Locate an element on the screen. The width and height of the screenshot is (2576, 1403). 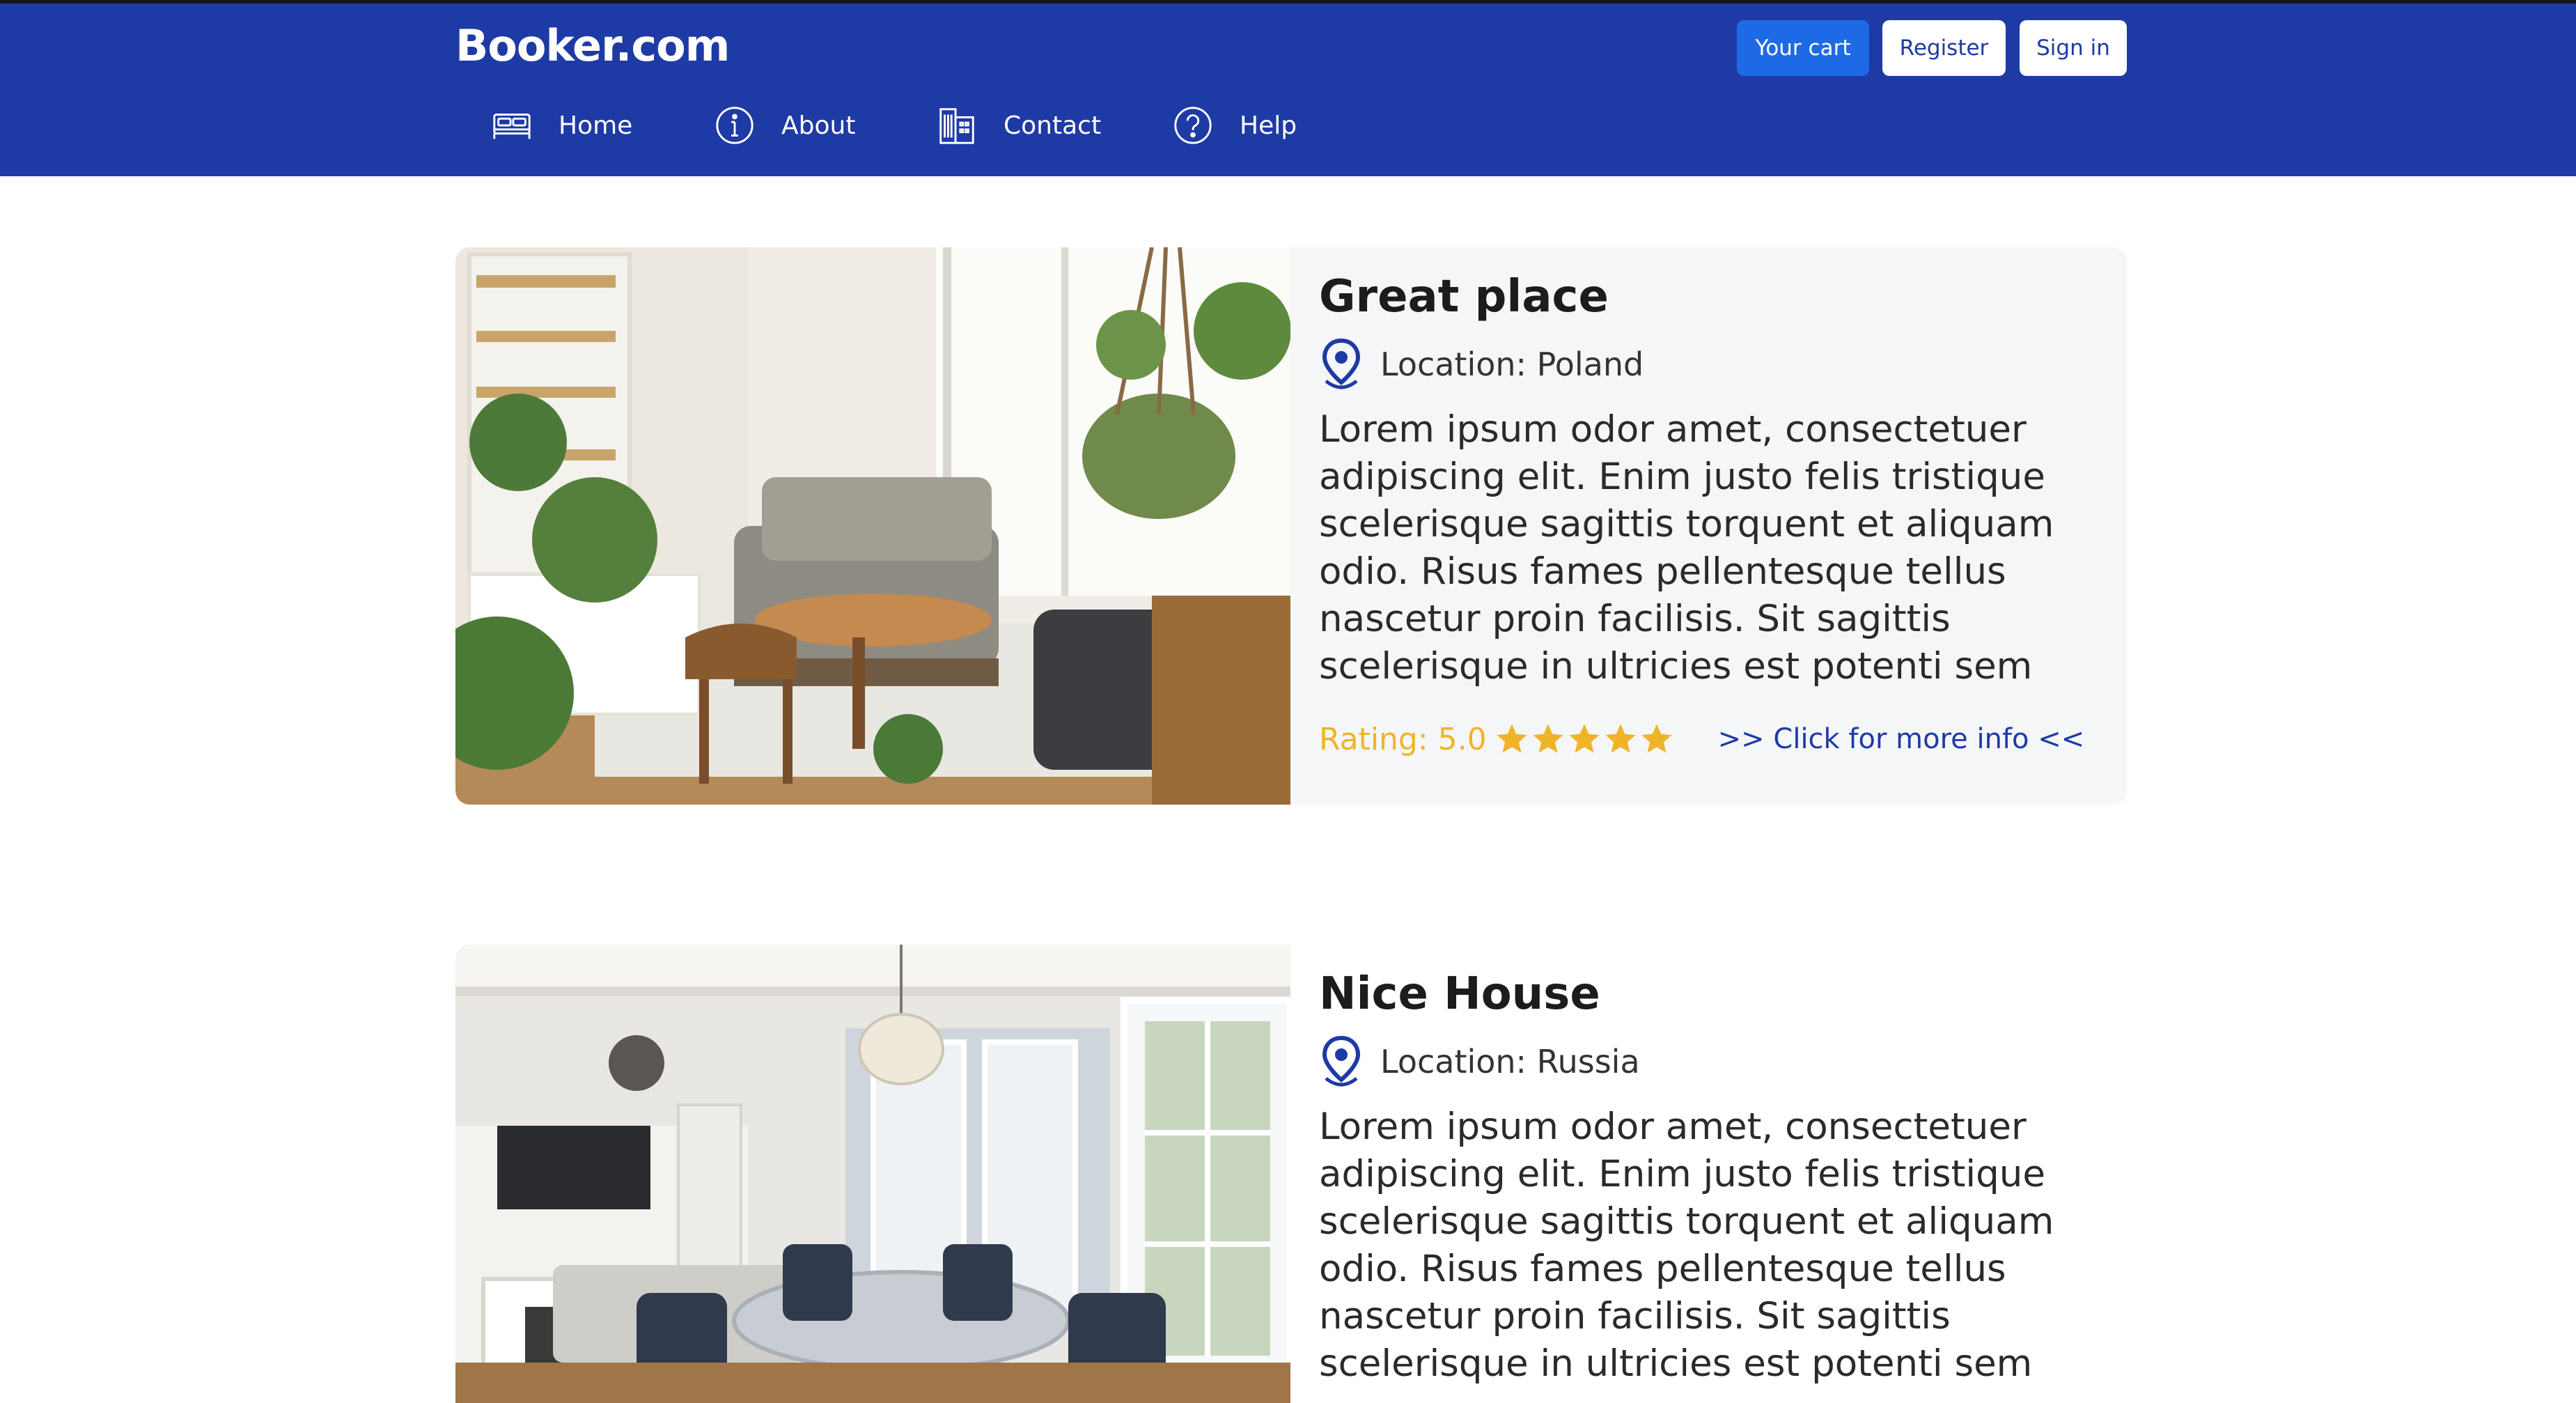
your-cart-button: Your cart is located at coordinates (1803, 48).